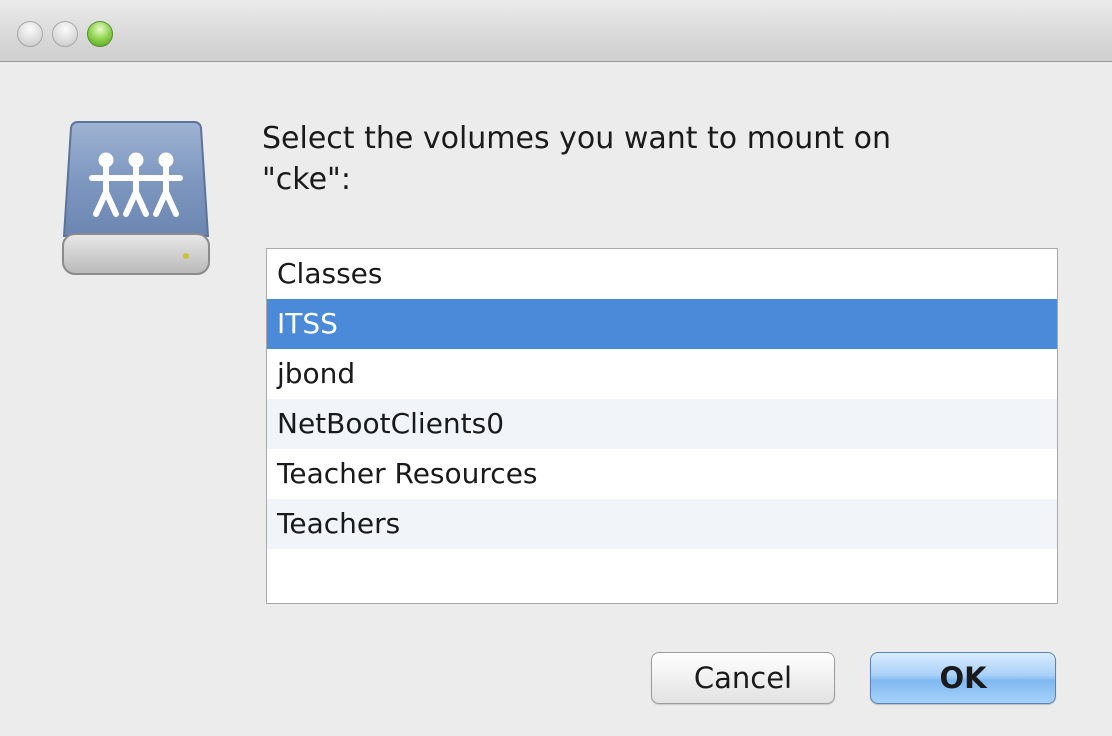 The width and height of the screenshot is (1112, 736). What do you see at coordinates (407, 473) in the screenshot?
I see `volume-label: Teacher Resources` at bounding box center [407, 473].